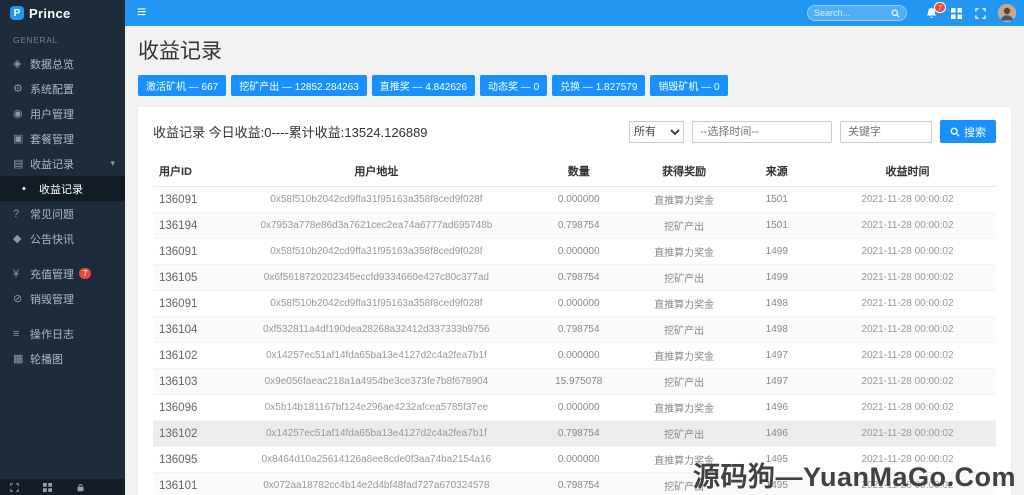  I want to click on sidebar-item-dashboard: 数据总览, so click(62, 63).